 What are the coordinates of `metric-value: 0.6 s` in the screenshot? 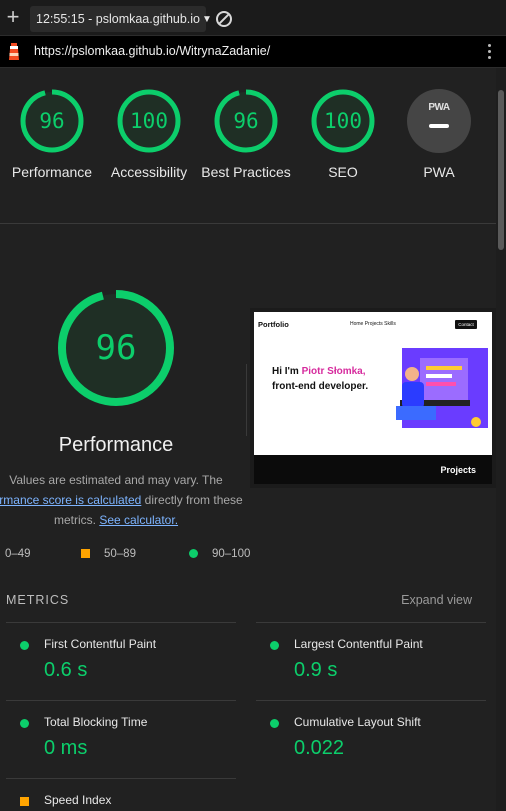 It's located at (66, 670).